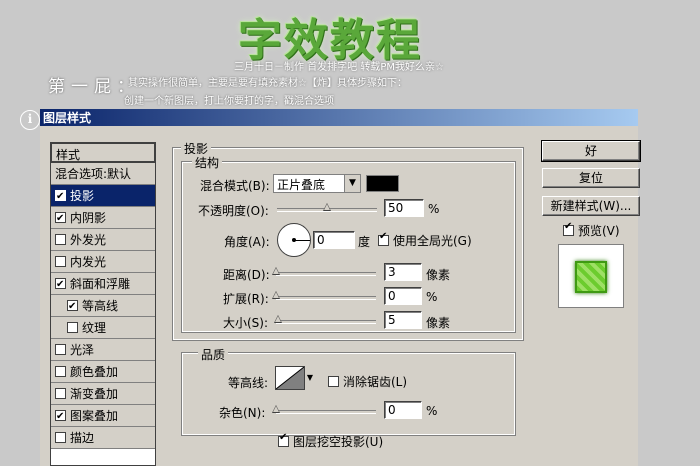  What do you see at coordinates (403, 320) in the screenshot?
I see `size-input: 5` at bounding box center [403, 320].